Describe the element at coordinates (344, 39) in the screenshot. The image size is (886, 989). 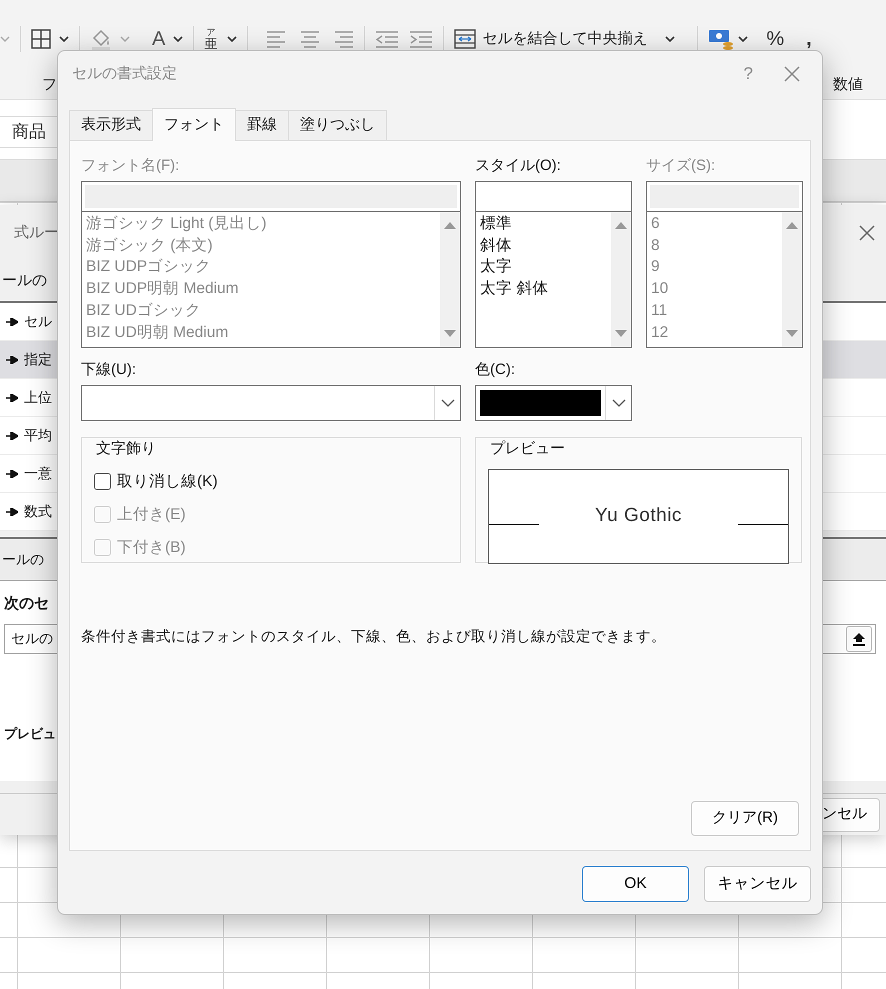
I see `align-right-icon` at that location.